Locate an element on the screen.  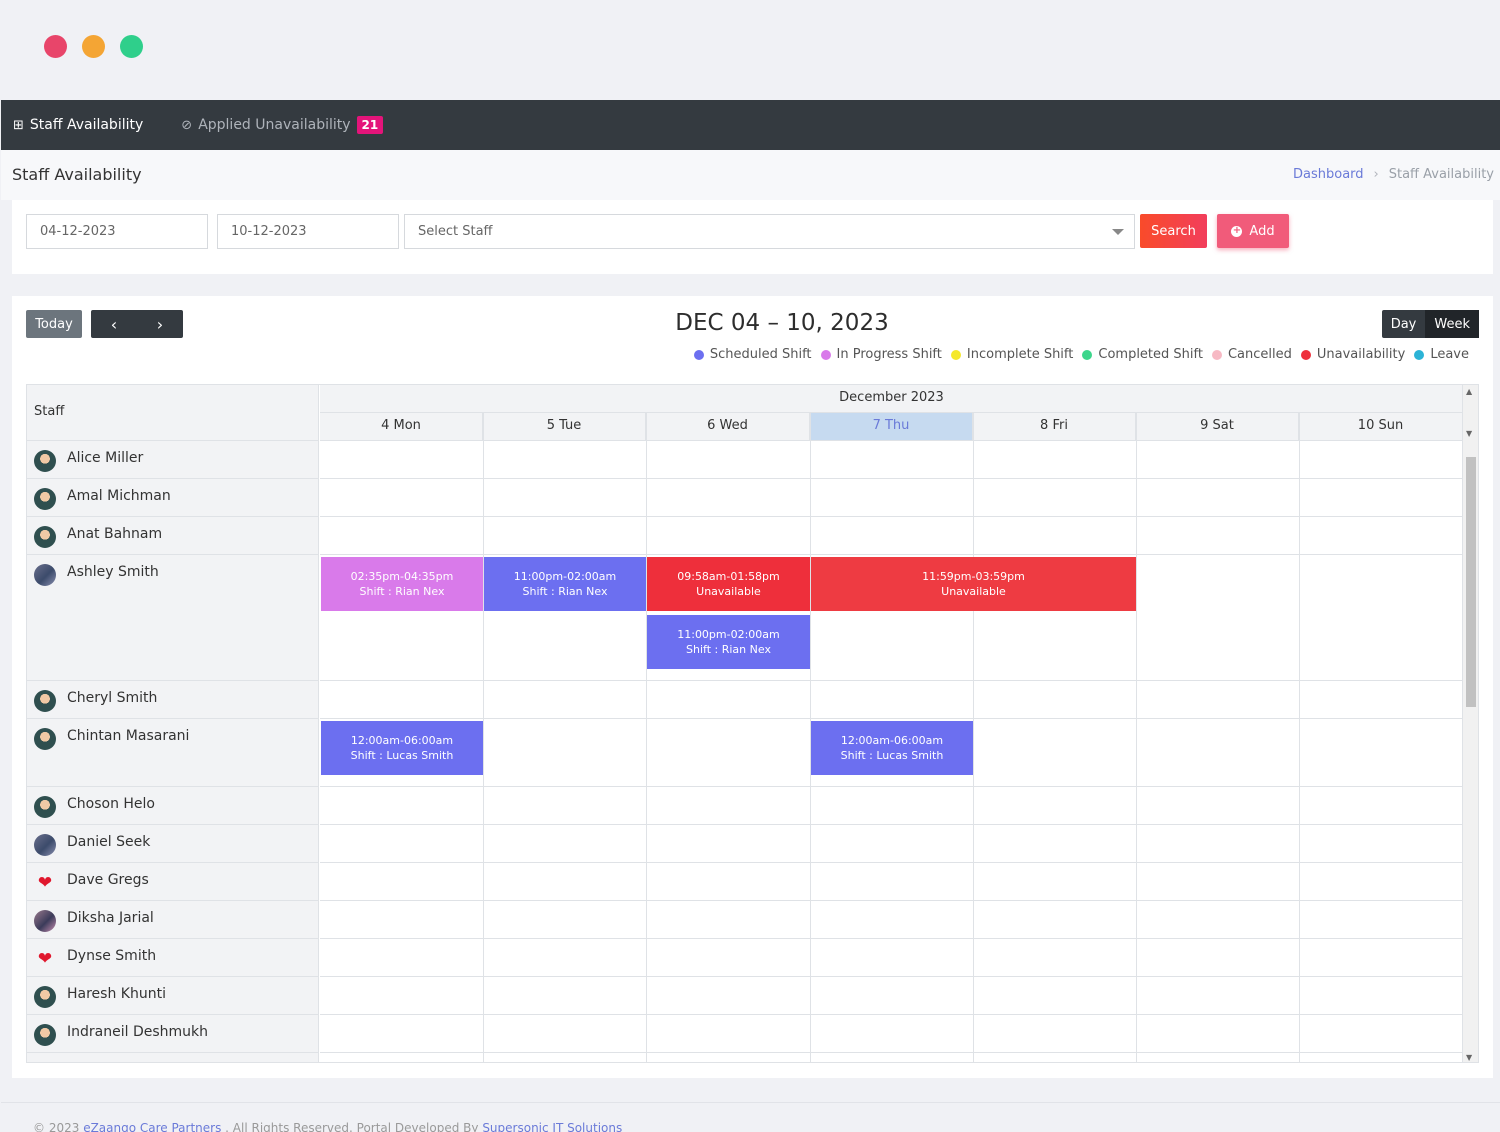
tab-applied-unavailability: ⊘ Applied Unavailability 21 is located at coordinates (282, 125).